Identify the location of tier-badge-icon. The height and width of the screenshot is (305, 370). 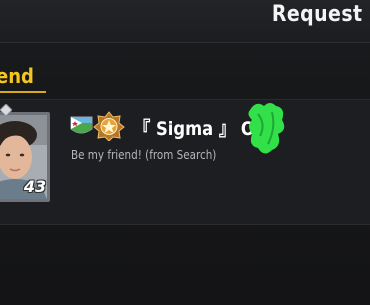
(109, 126).